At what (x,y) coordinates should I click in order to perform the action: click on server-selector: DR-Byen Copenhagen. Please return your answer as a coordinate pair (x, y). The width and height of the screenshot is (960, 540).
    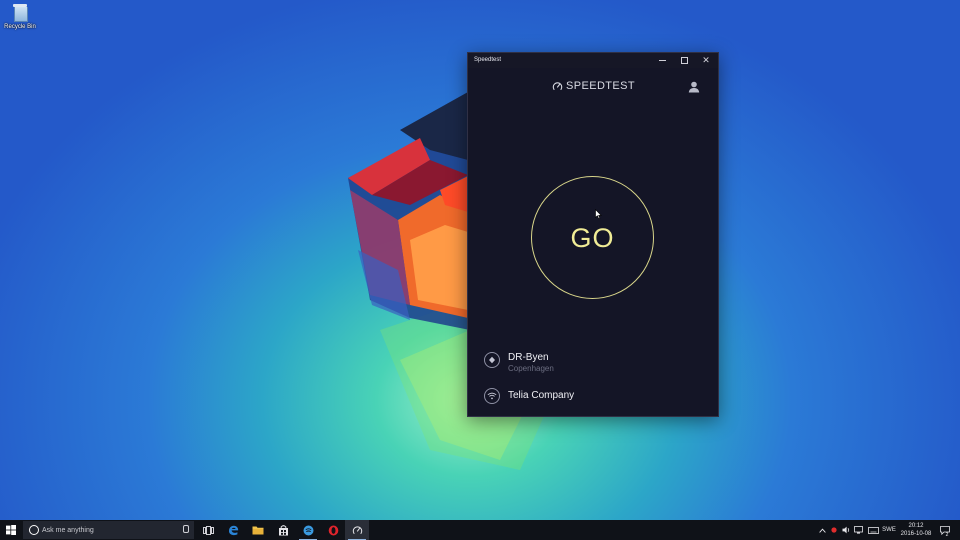
    Looking at the image, I should click on (519, 363).